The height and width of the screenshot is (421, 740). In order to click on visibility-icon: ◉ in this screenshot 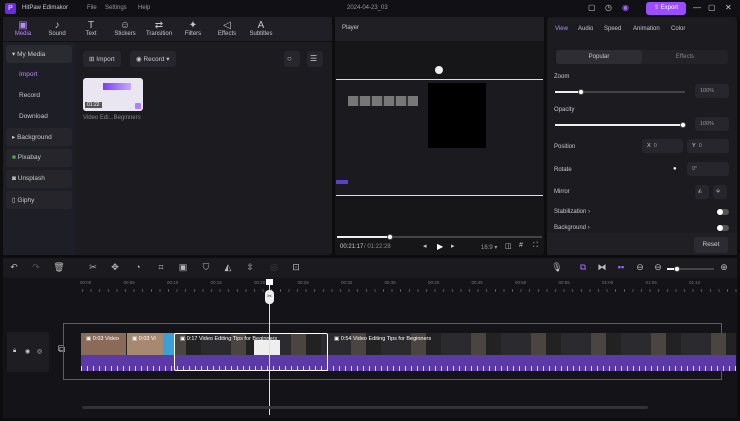, I will do `click(27, 351)`.